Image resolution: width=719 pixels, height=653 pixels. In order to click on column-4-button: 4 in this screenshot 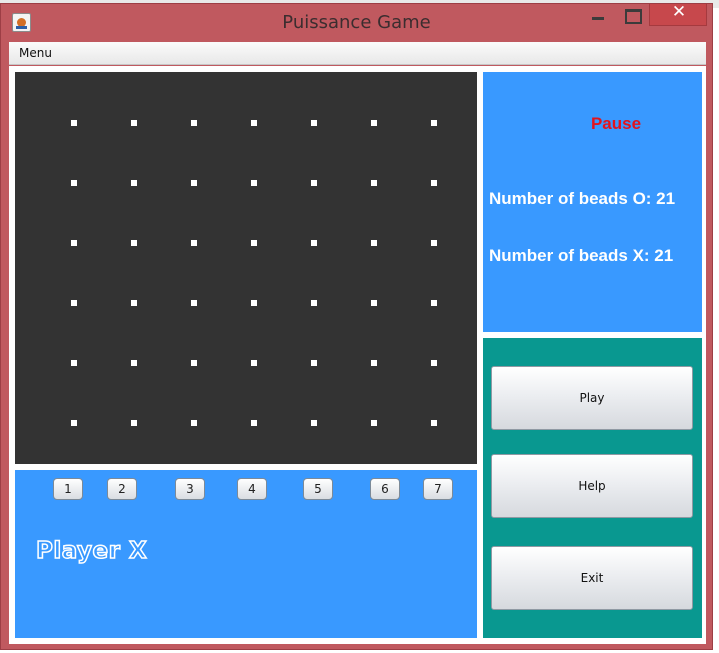, I will do `click(252, 489)`.